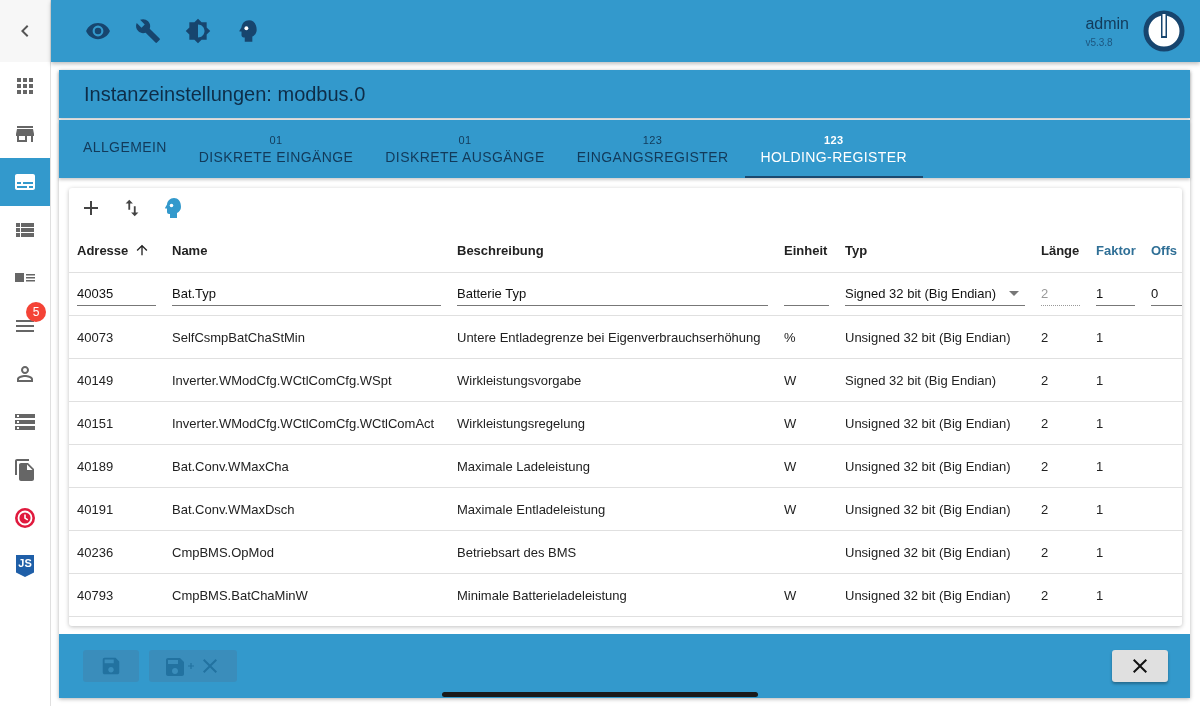 This screenshot has width=1200, height=706. What do you see at coordinates (95, 466) in the screenshot?
I see `table-cell: 40189` at bounding box center [95, 466].